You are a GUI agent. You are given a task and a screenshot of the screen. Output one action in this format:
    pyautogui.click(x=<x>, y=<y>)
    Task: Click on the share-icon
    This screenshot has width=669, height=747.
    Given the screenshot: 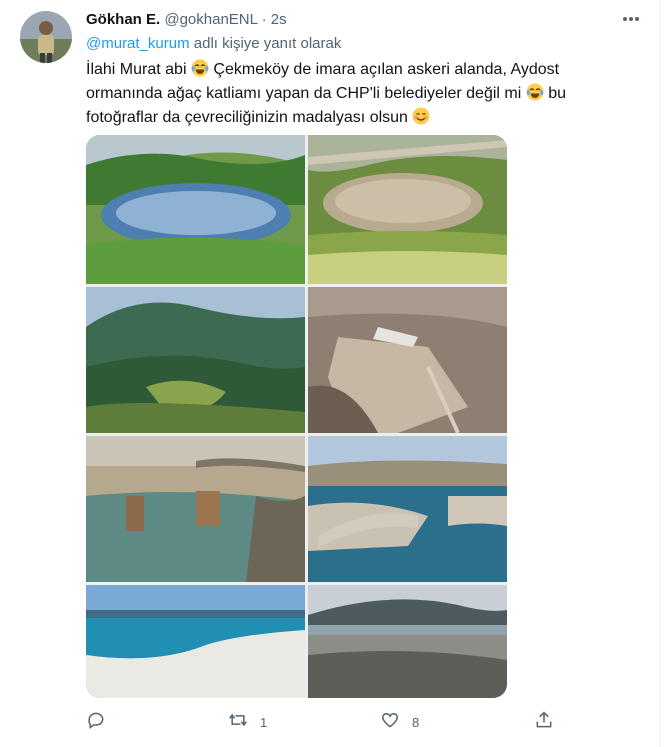 What is the action you would take?
    pyautogui.click(x=544, y=722)
    